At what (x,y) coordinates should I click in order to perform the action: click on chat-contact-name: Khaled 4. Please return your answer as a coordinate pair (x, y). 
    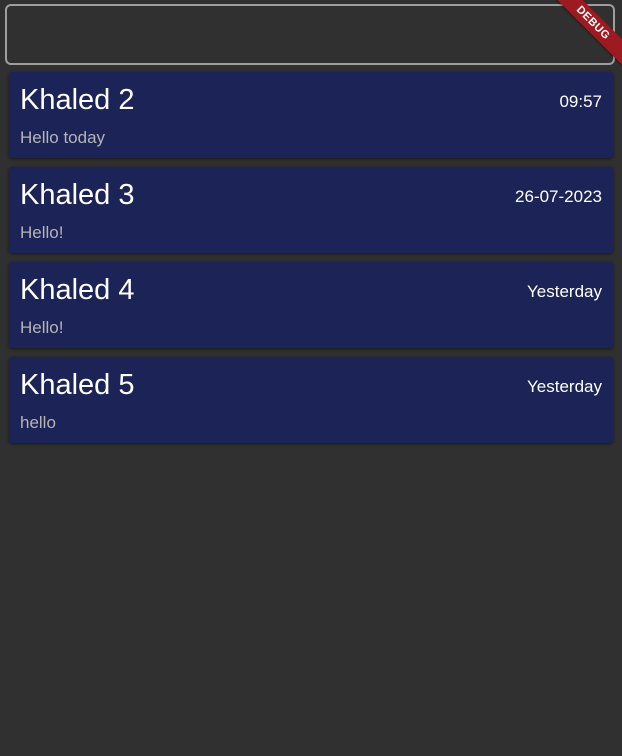
    Looking at the image, I should click on (77, 290).